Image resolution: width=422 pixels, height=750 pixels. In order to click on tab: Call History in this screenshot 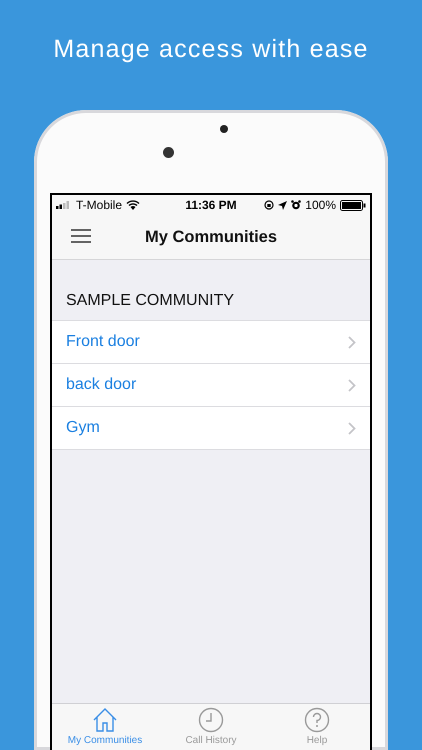, I will do `click(211, 727)`.